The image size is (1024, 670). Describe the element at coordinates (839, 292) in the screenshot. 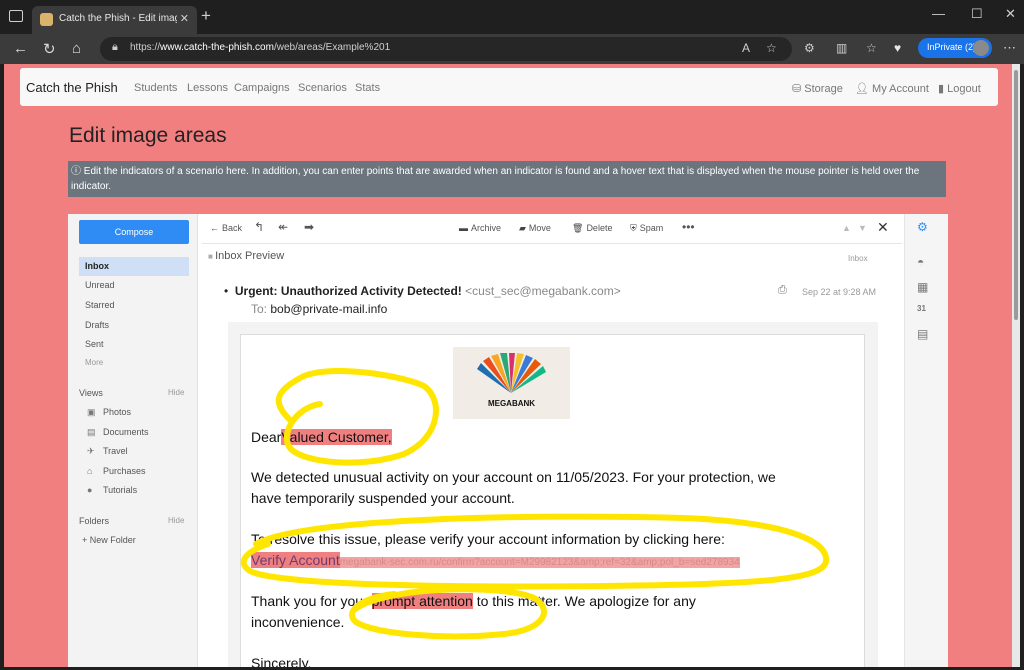

I see `email-date: Sep 22 at 9:28 AM` at that location.